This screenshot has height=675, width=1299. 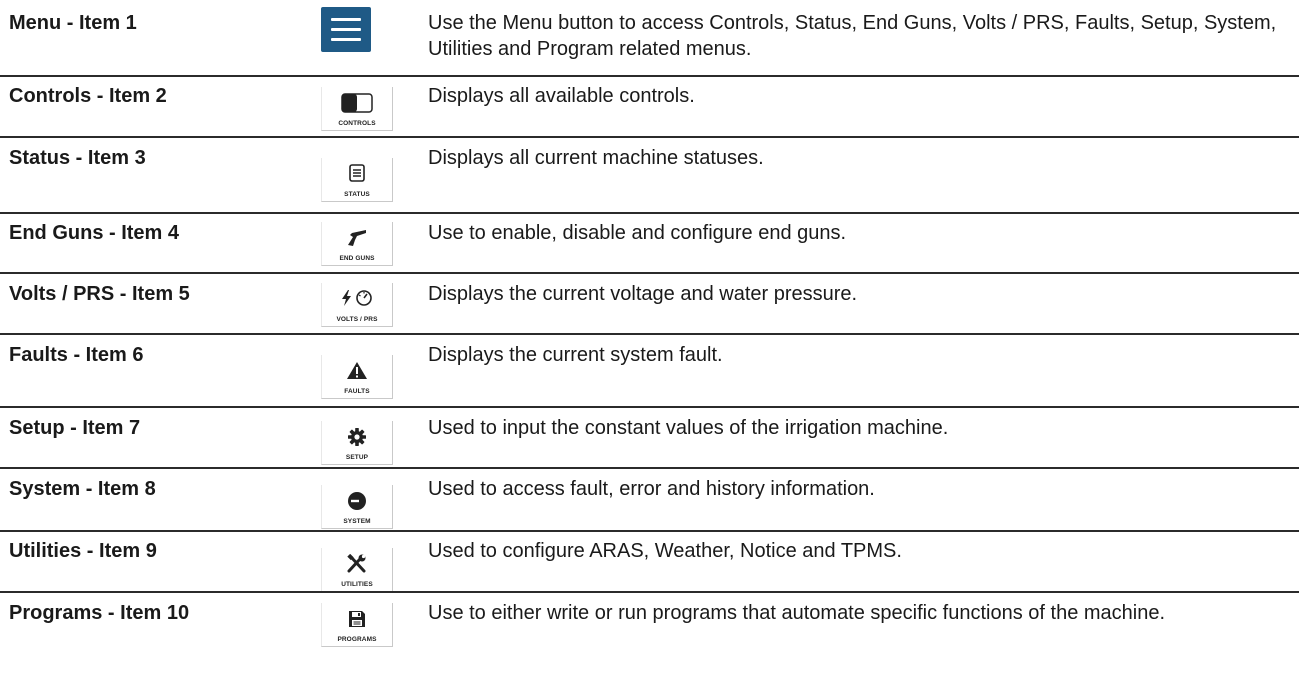 I want to click on faults-icon-tile: FAULTS, so click(x=357, y=377).